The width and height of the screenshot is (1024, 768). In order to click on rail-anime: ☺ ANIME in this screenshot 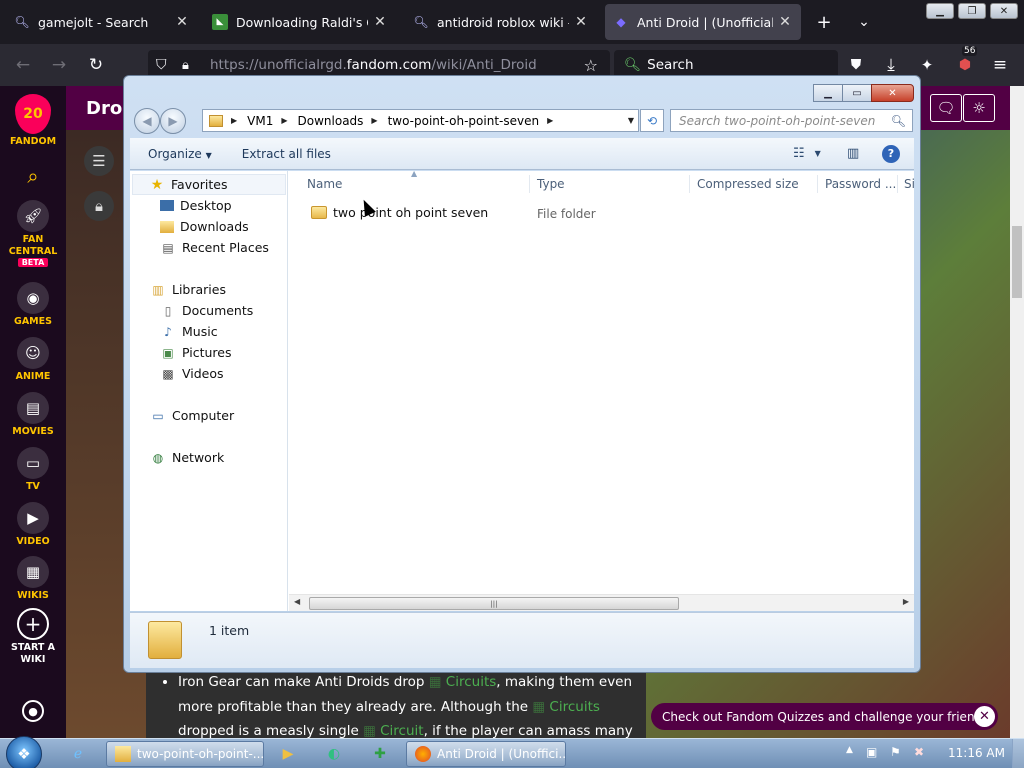, I will do `click(33, 360)`.